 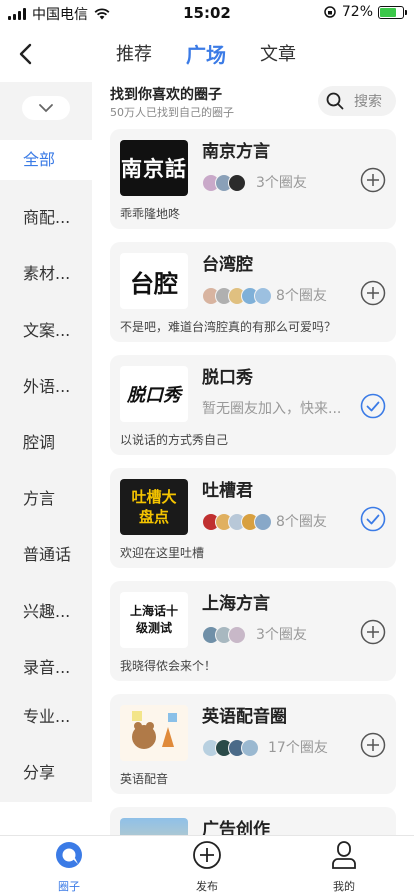 I want to click on group-name: 台湾腔, so click(x=227, y=265).